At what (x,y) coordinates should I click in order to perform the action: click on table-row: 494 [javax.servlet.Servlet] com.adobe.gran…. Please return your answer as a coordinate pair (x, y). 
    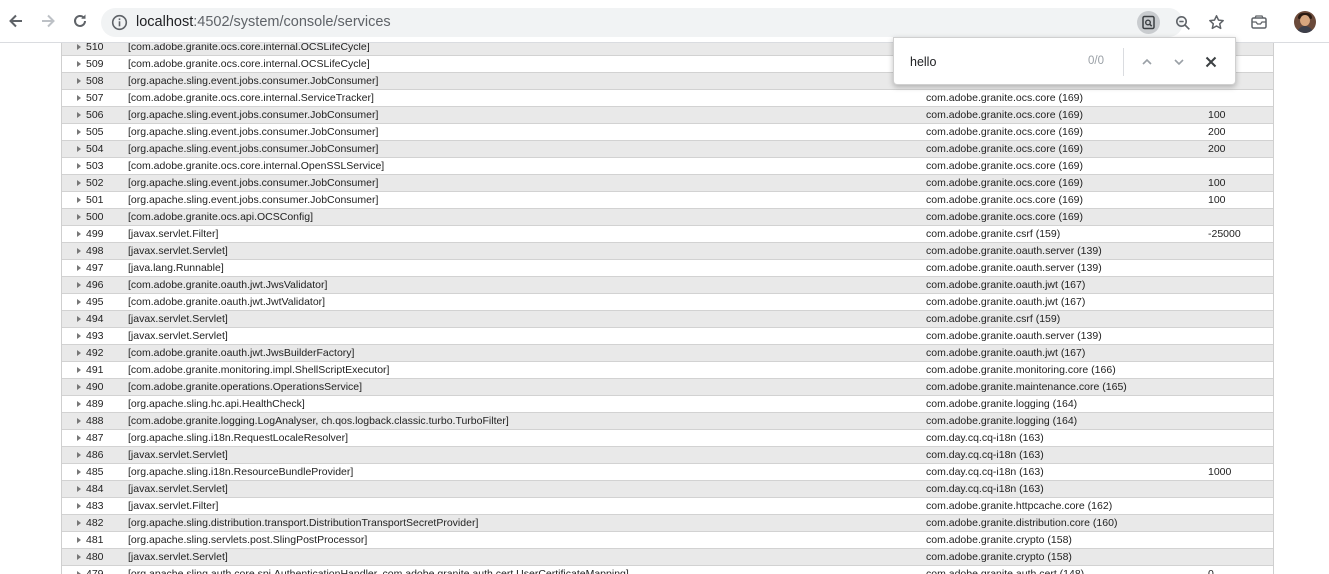
    Looking at the image, I should click on (667, 319).